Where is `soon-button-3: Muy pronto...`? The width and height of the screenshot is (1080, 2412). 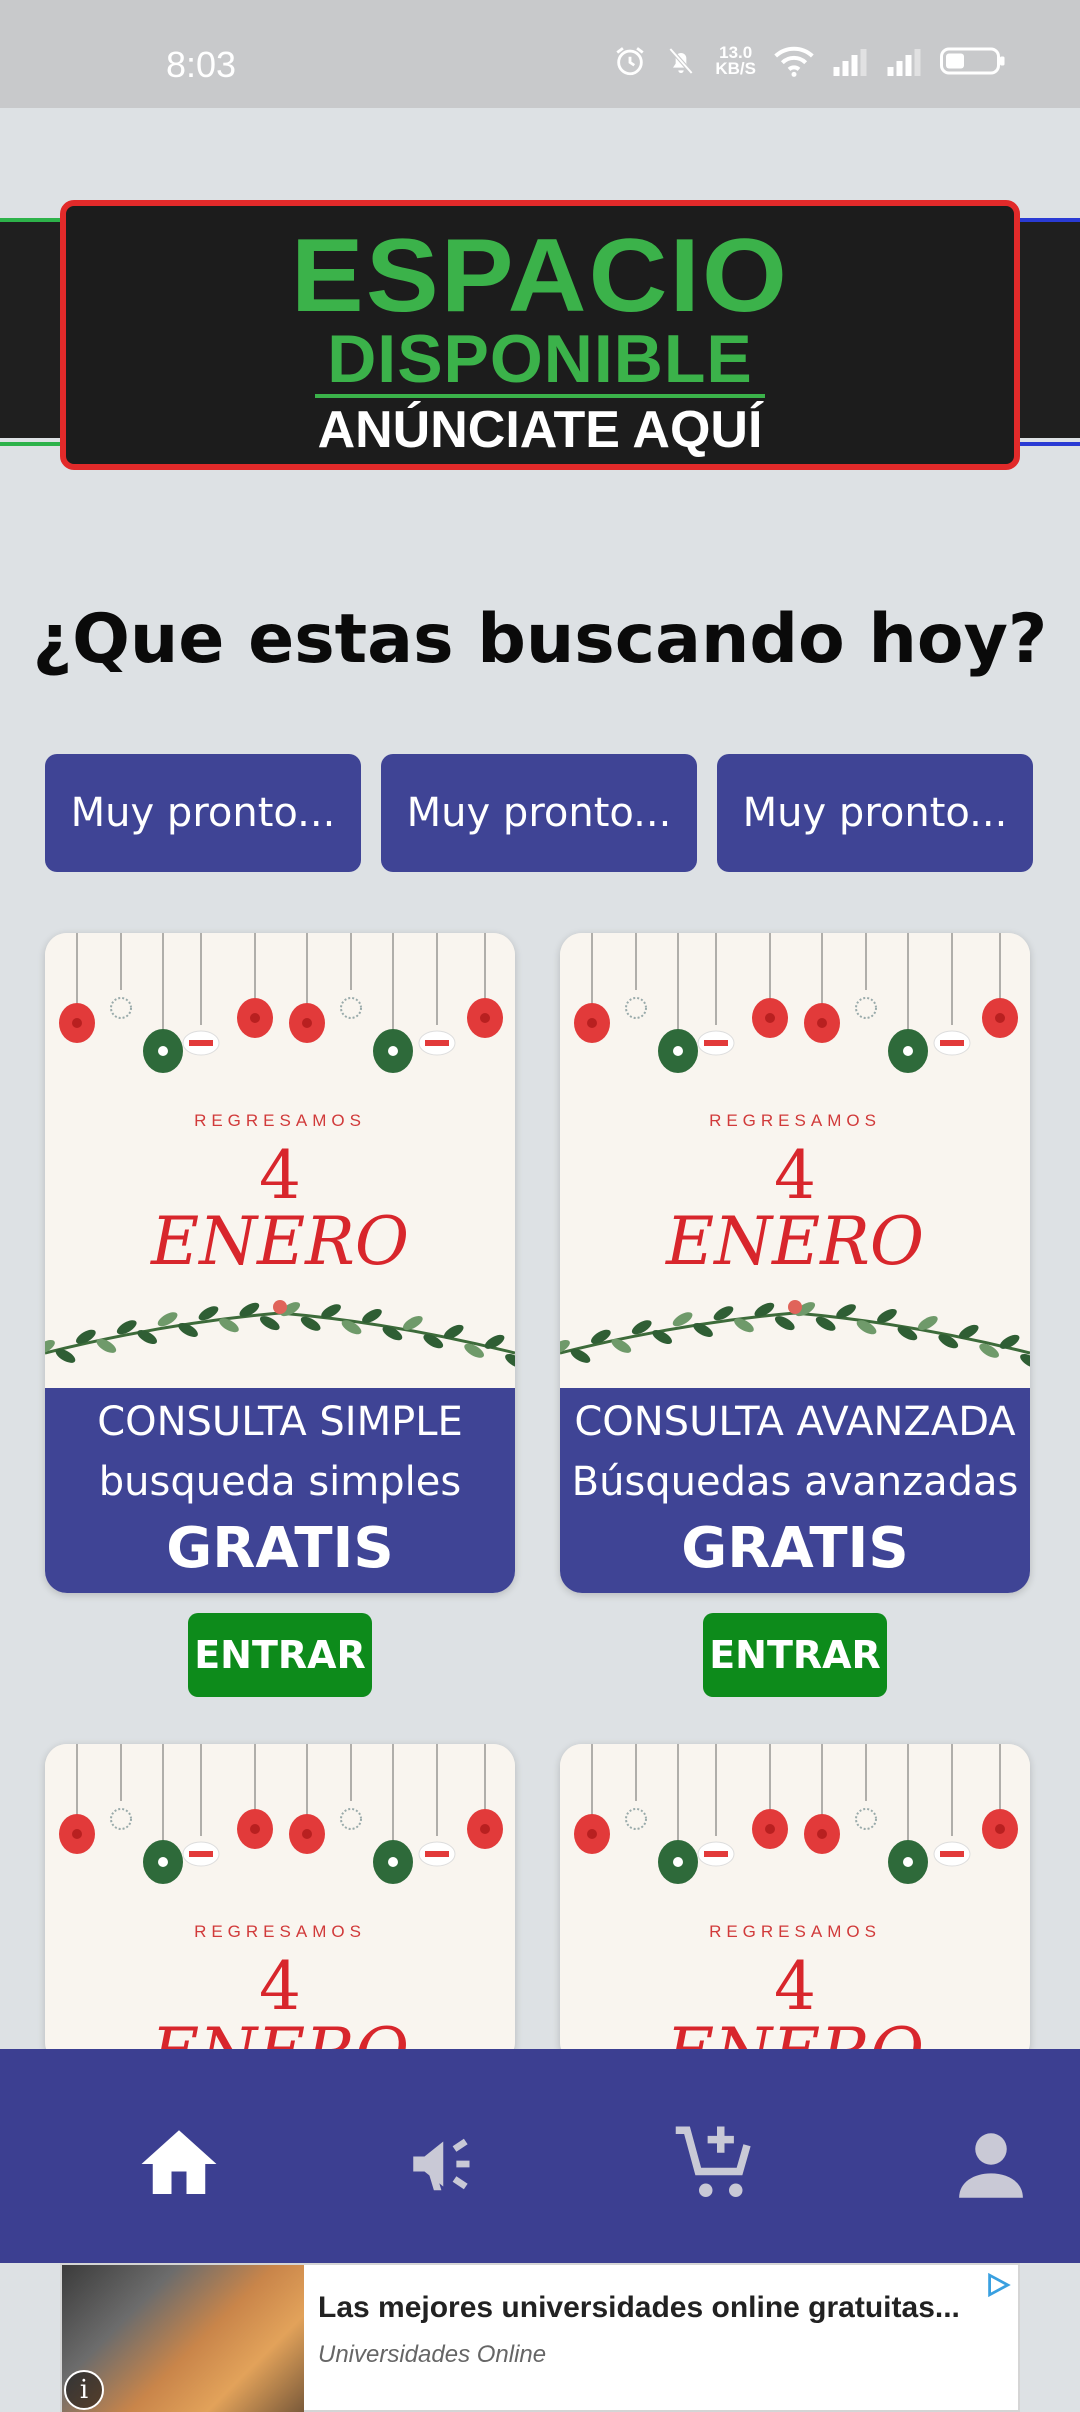
soon-button-3: Muy pronto... is located at coordinates (875, 813).